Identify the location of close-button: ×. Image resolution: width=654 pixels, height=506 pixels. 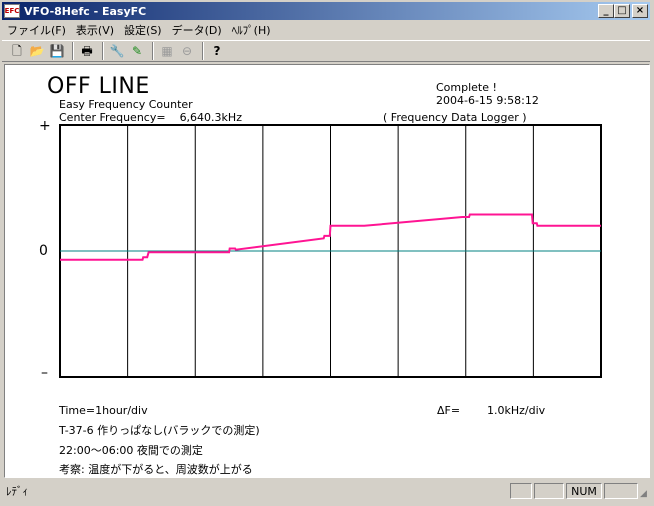
(640, 11).